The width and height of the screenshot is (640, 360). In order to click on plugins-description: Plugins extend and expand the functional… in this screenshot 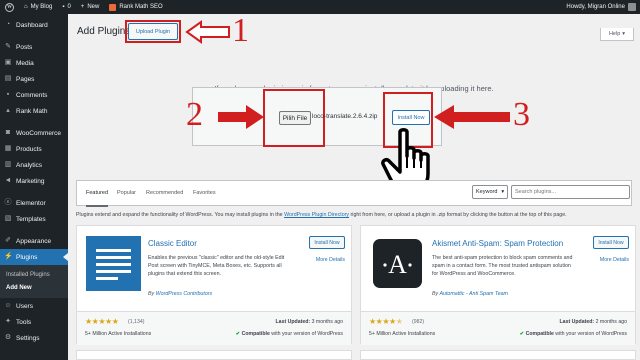, I will do `click(354, 215)`.